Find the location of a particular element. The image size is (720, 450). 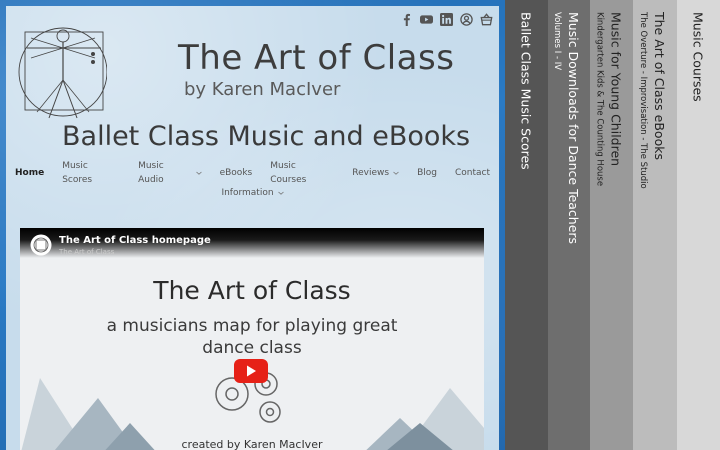

nav-item-contact: Contact is located at coordinates (472, 173).